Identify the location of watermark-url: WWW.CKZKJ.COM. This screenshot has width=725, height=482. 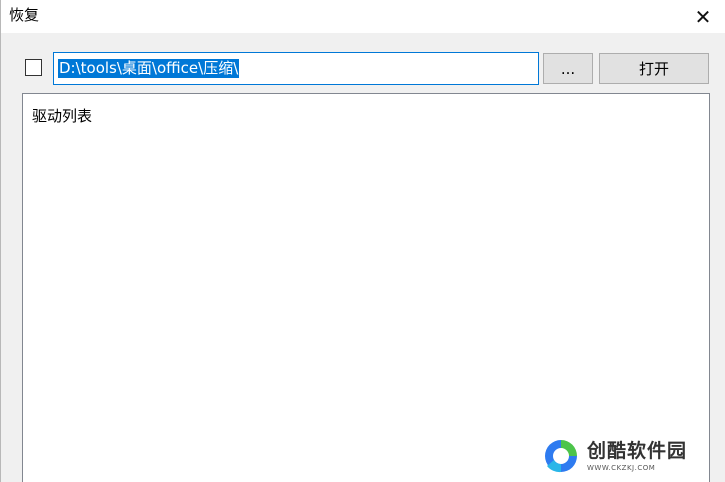
(621, 468).